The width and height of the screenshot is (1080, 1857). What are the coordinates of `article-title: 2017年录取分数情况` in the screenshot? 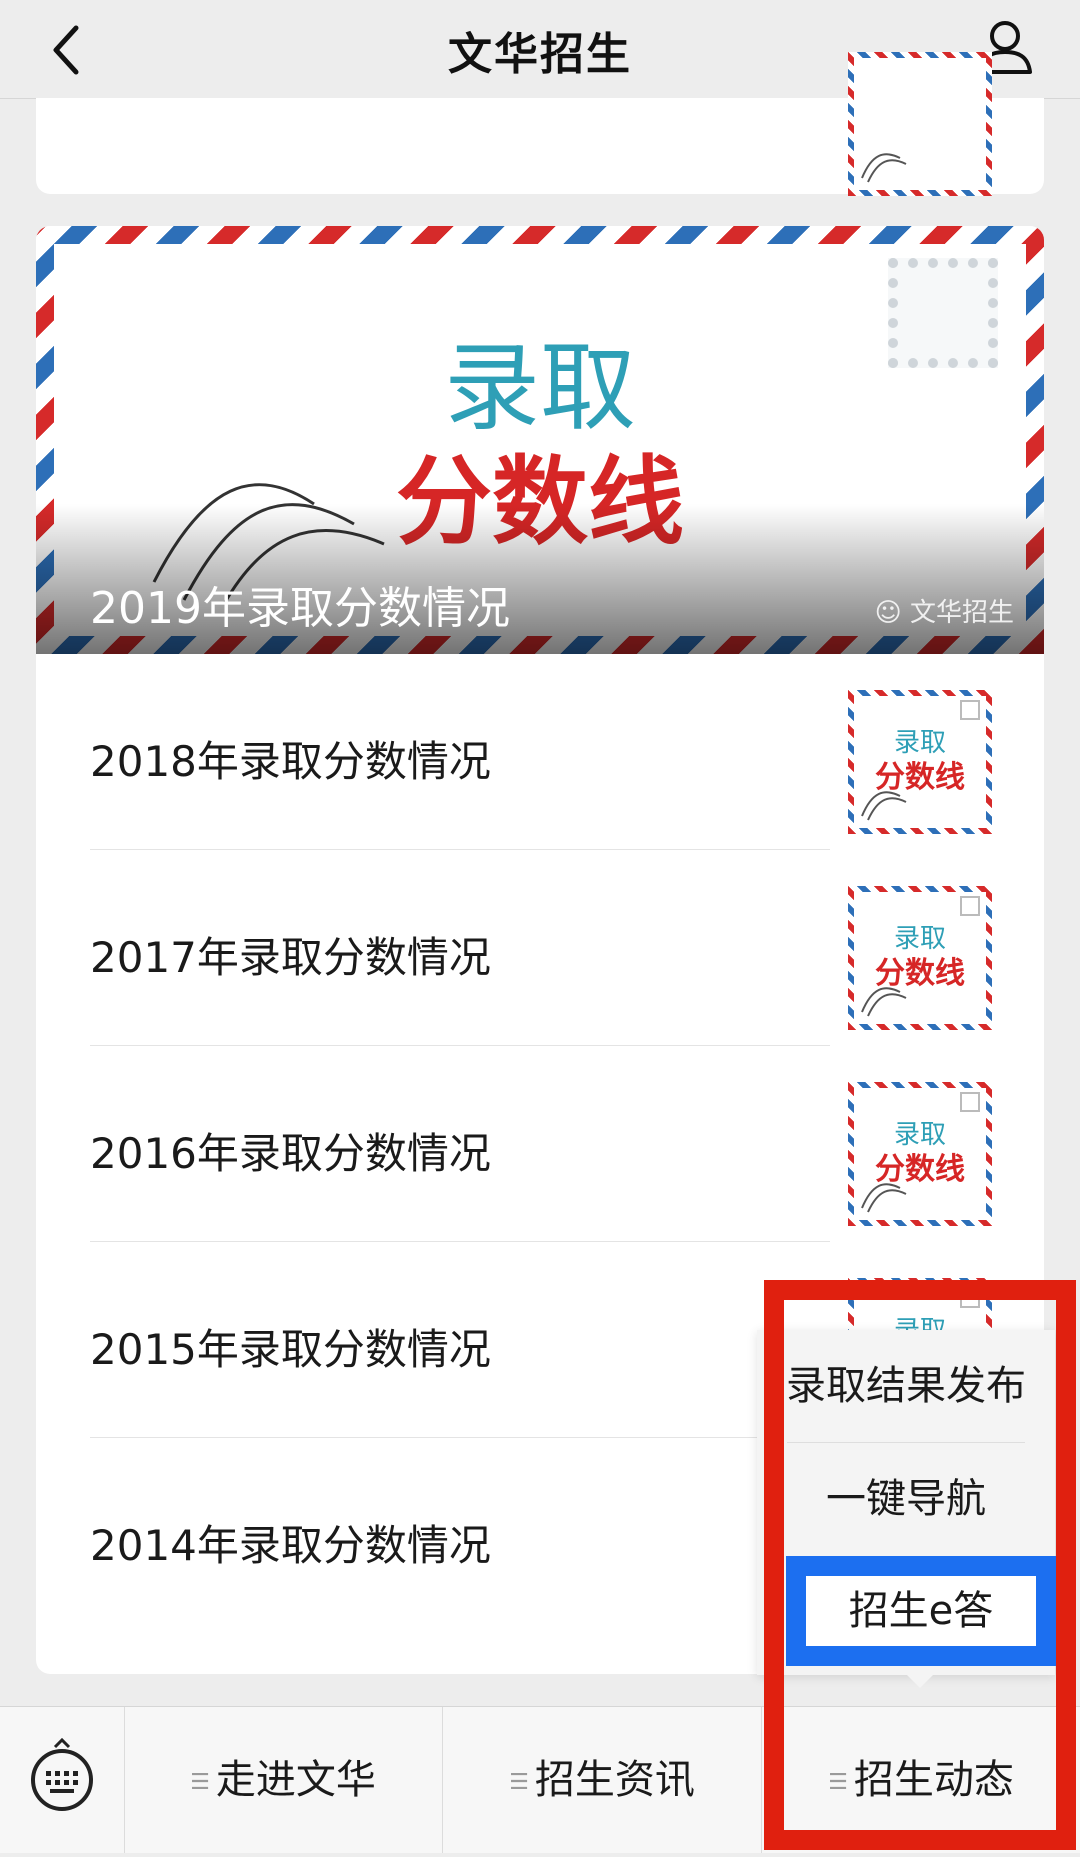 It's located at (290, 957).